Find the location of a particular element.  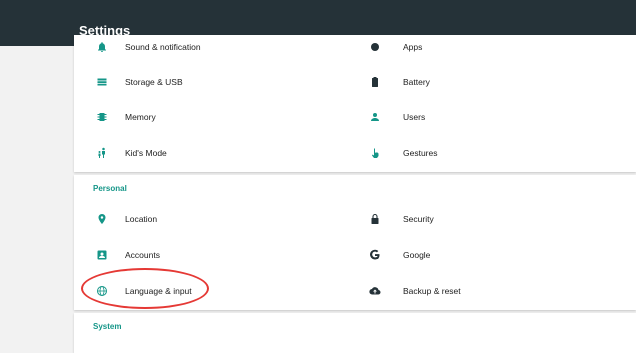

backup-reset-item: Backup & reset is located at coordinates (494, 291).